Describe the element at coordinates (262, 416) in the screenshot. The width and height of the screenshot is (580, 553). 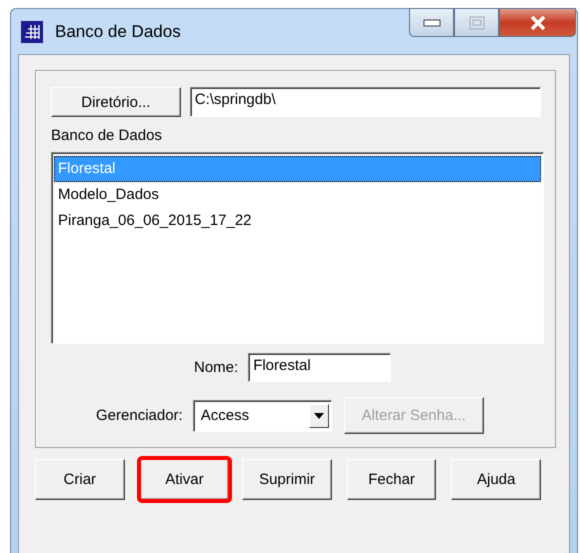
I see `manager-dropdown: Access` at that location.